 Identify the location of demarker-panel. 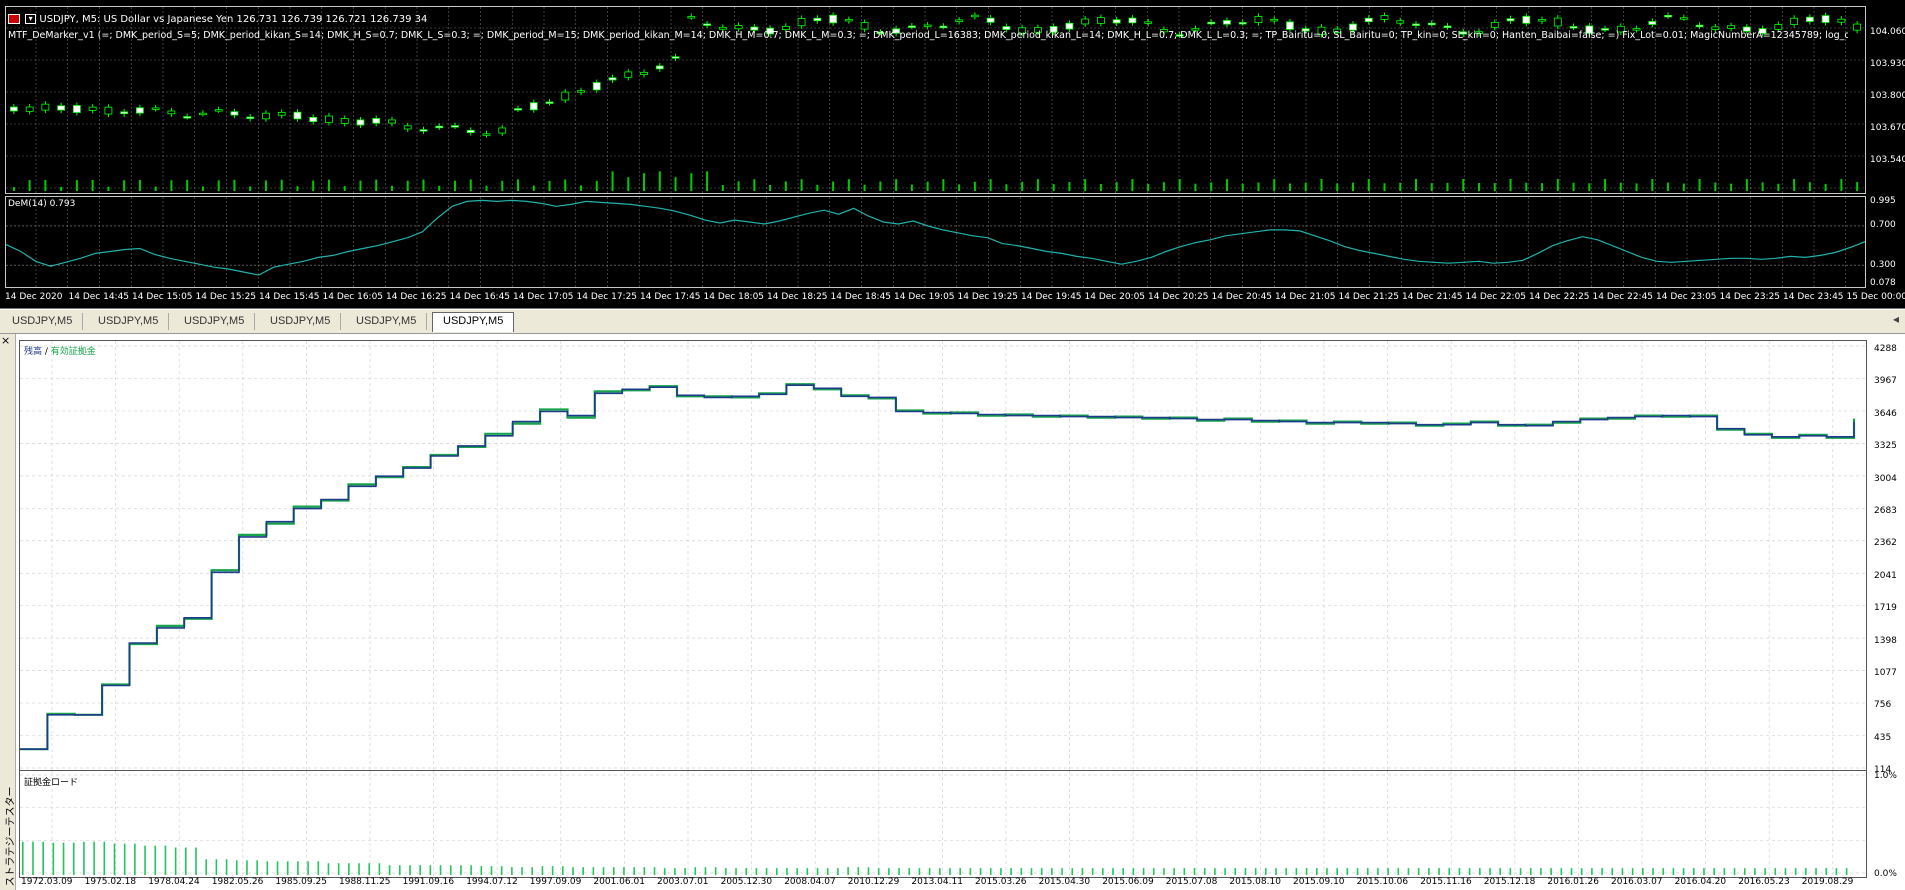
(935, 242).